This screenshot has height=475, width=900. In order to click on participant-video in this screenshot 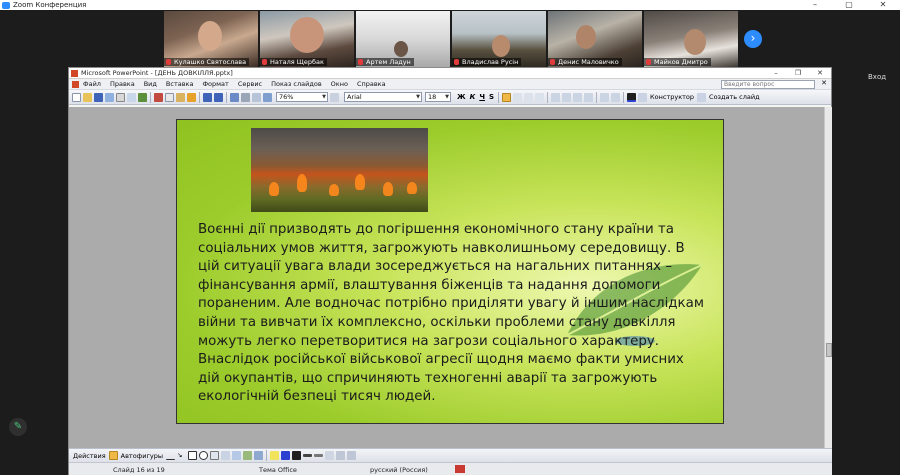, I will do `click(586, 37)`.